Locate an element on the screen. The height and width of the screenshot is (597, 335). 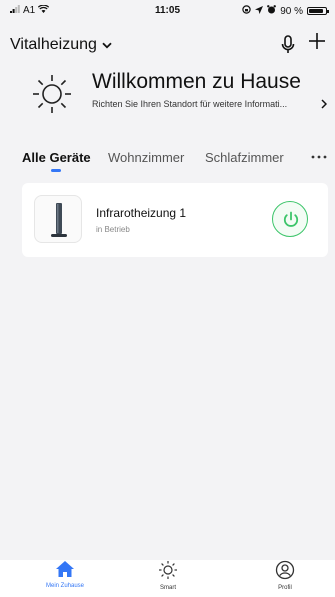
home-icon is located at coordinates (65, 571).